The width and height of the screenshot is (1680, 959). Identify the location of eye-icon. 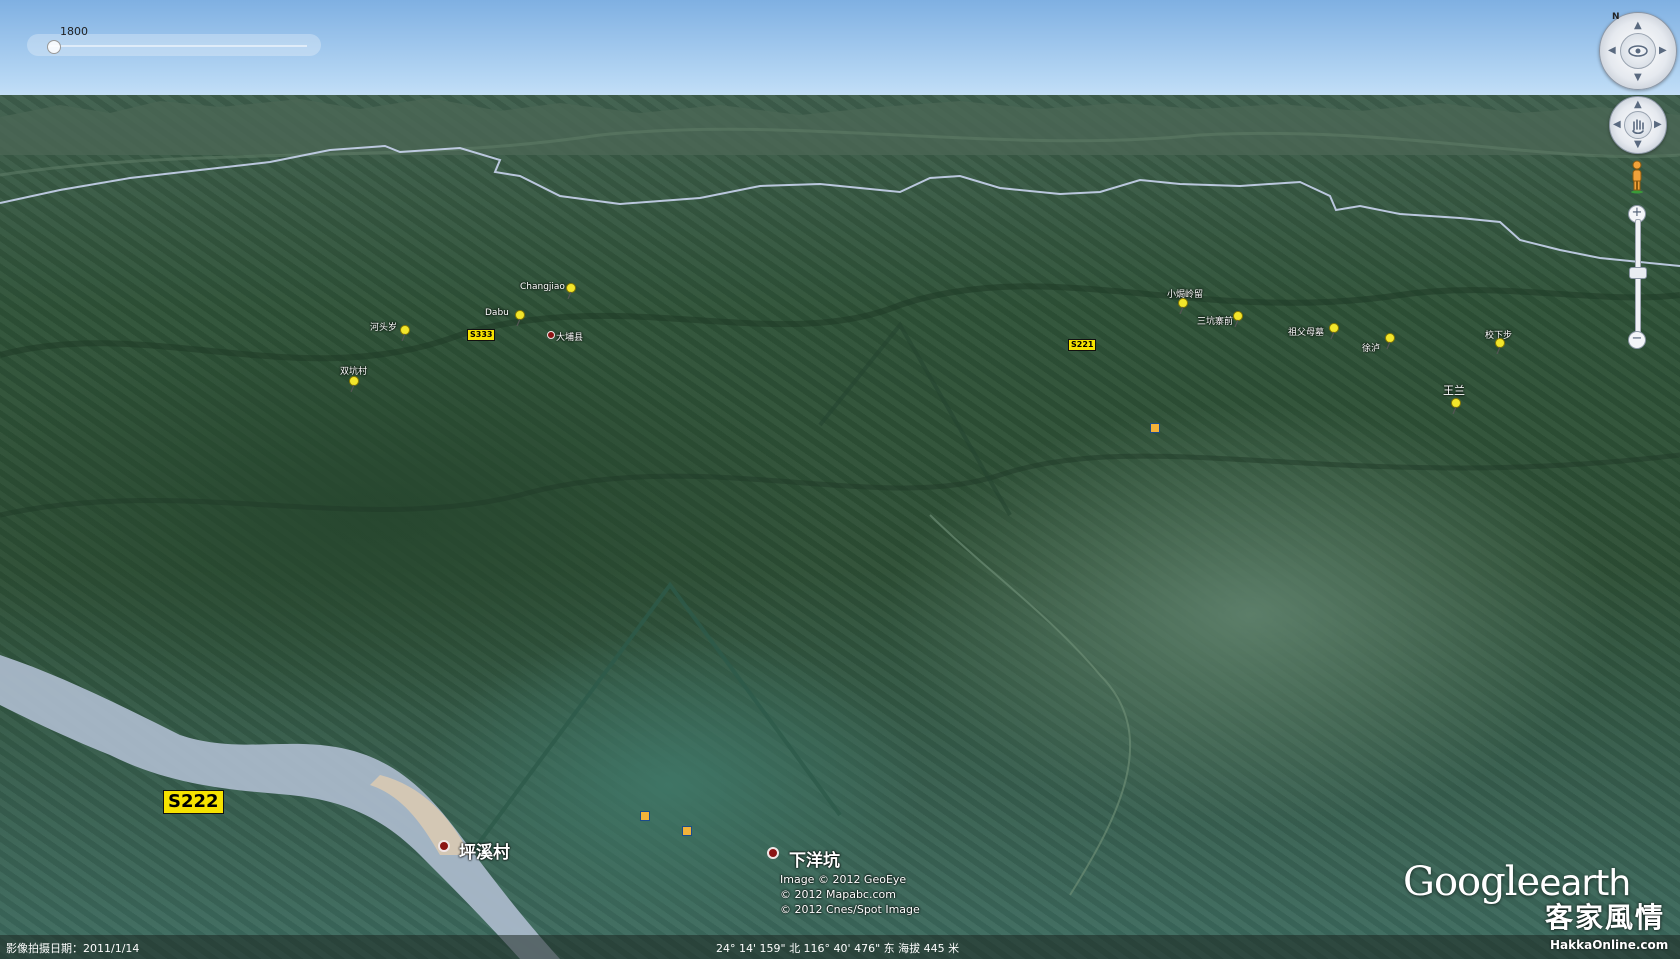
(1638, 51).